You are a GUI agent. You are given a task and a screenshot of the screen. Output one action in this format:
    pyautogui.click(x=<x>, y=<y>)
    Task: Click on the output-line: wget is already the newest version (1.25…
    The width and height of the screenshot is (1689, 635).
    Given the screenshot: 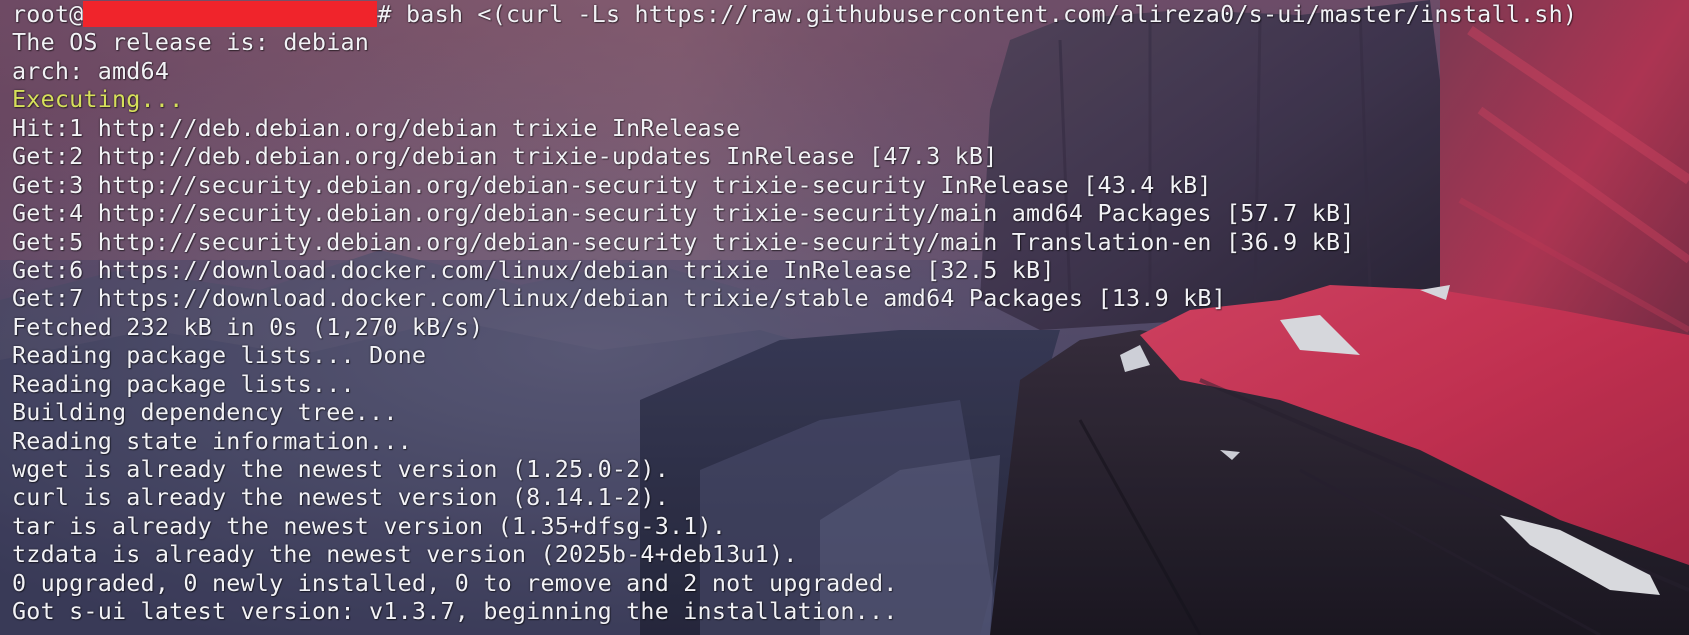 What is the action you would take?
    pyautogui.click(x=340, y=469)
    